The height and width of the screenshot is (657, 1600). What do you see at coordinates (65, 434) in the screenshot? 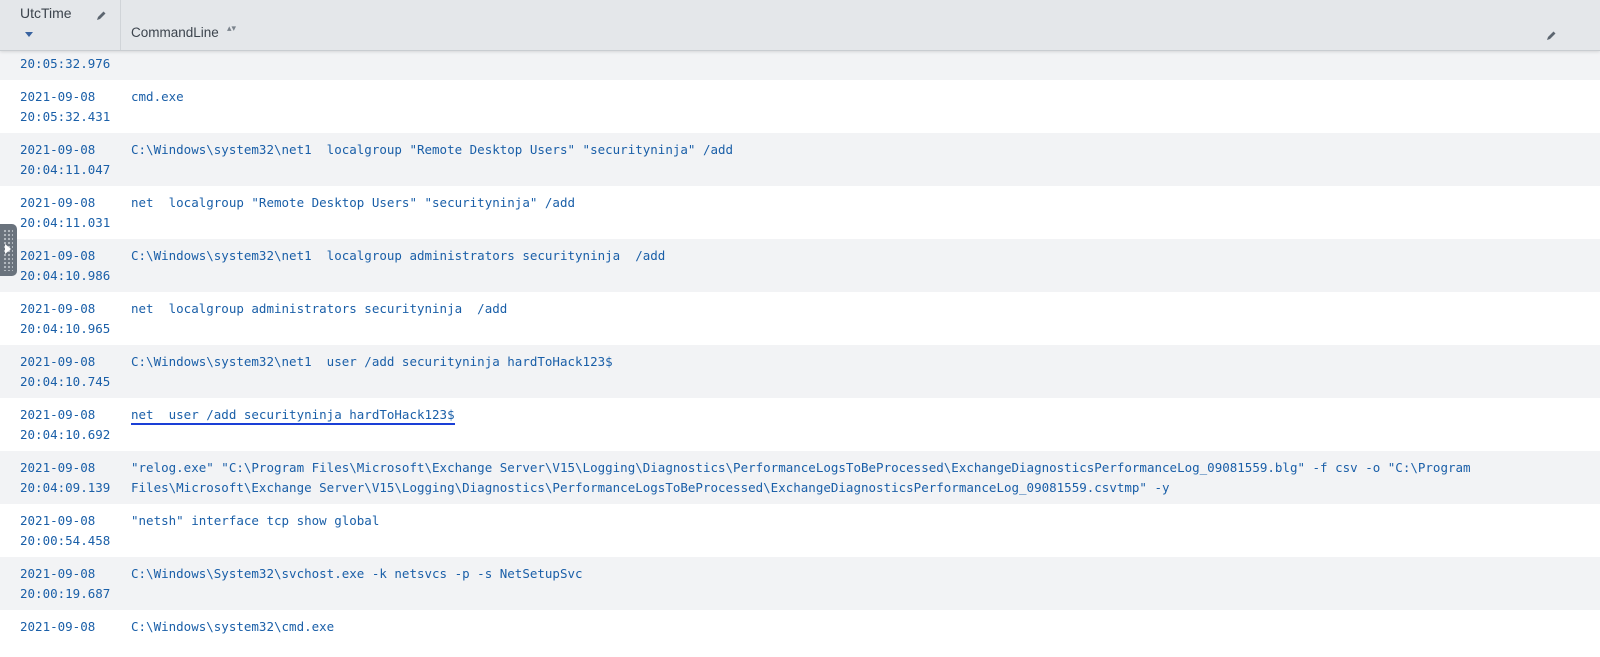
I see `utctime-cell-time: 20:04:10.692` at bounding box center [65, 434].